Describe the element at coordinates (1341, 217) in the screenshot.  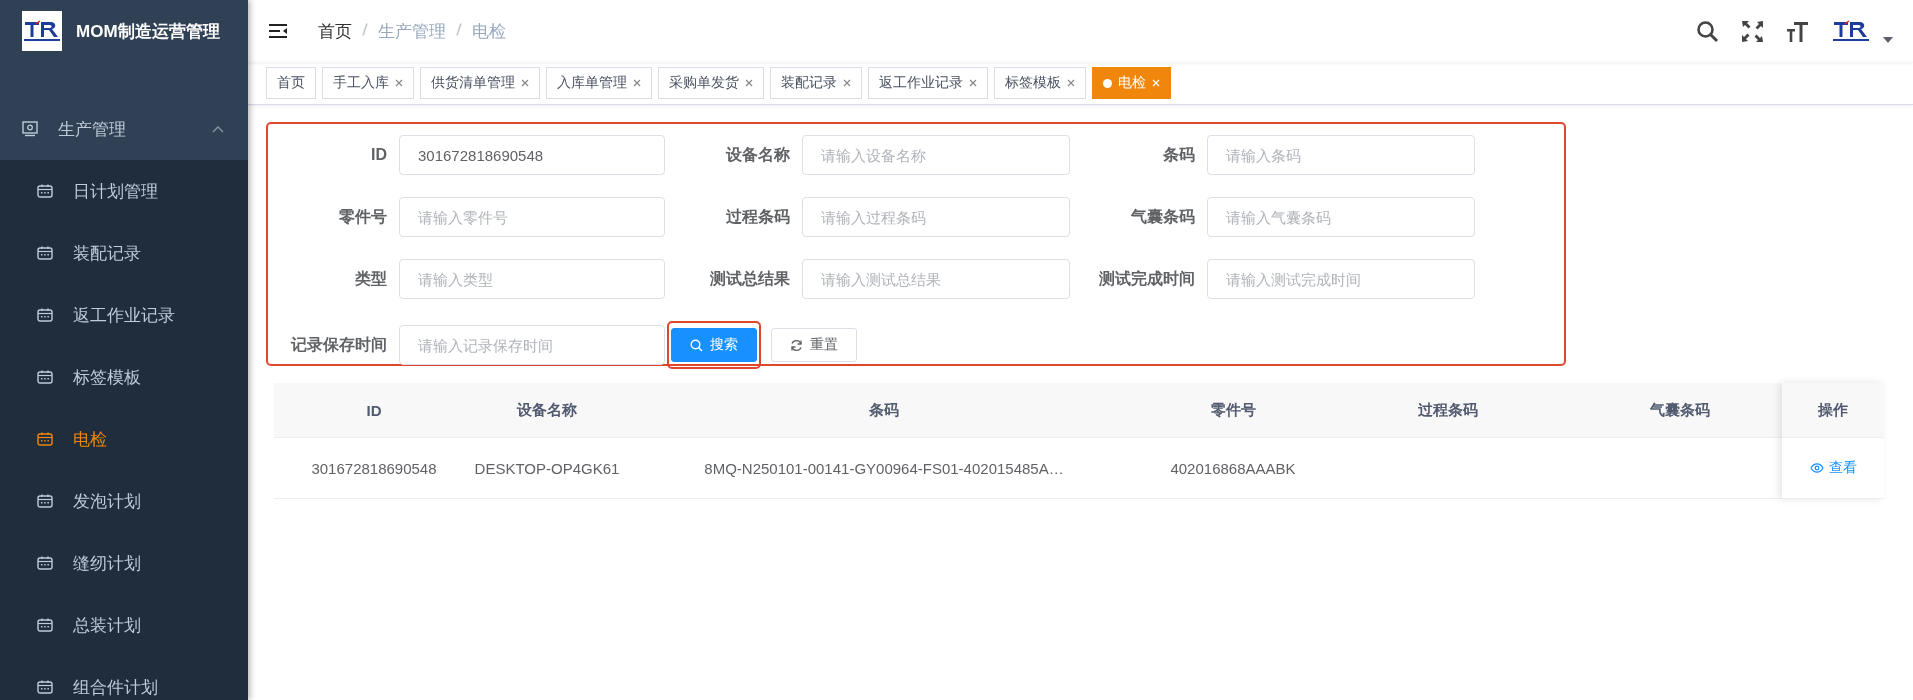
I see `input-field: 请输入气囊条码` at that location.